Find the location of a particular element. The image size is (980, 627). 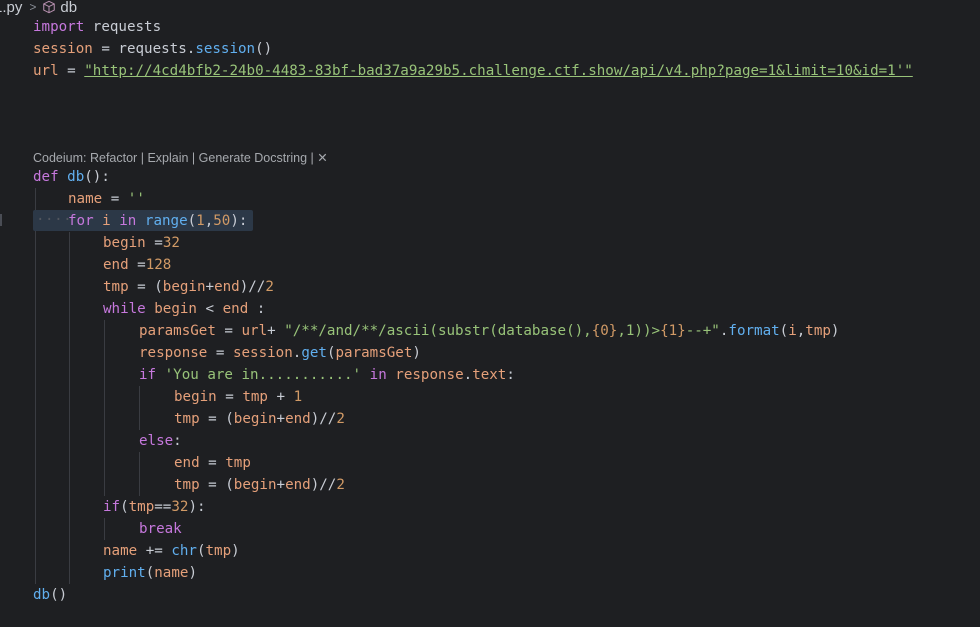

code-line-end-update: end = tmp is located at coordinates (212, 463).